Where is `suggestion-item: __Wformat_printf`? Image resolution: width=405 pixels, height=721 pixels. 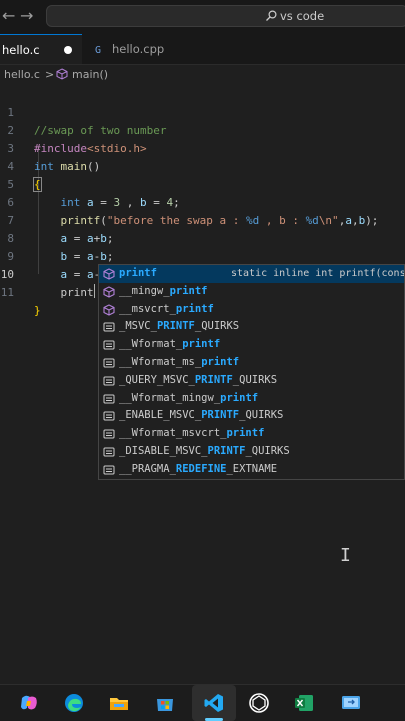
suggestion-item: __Wformat_printf is located at coordinates (251, 345).